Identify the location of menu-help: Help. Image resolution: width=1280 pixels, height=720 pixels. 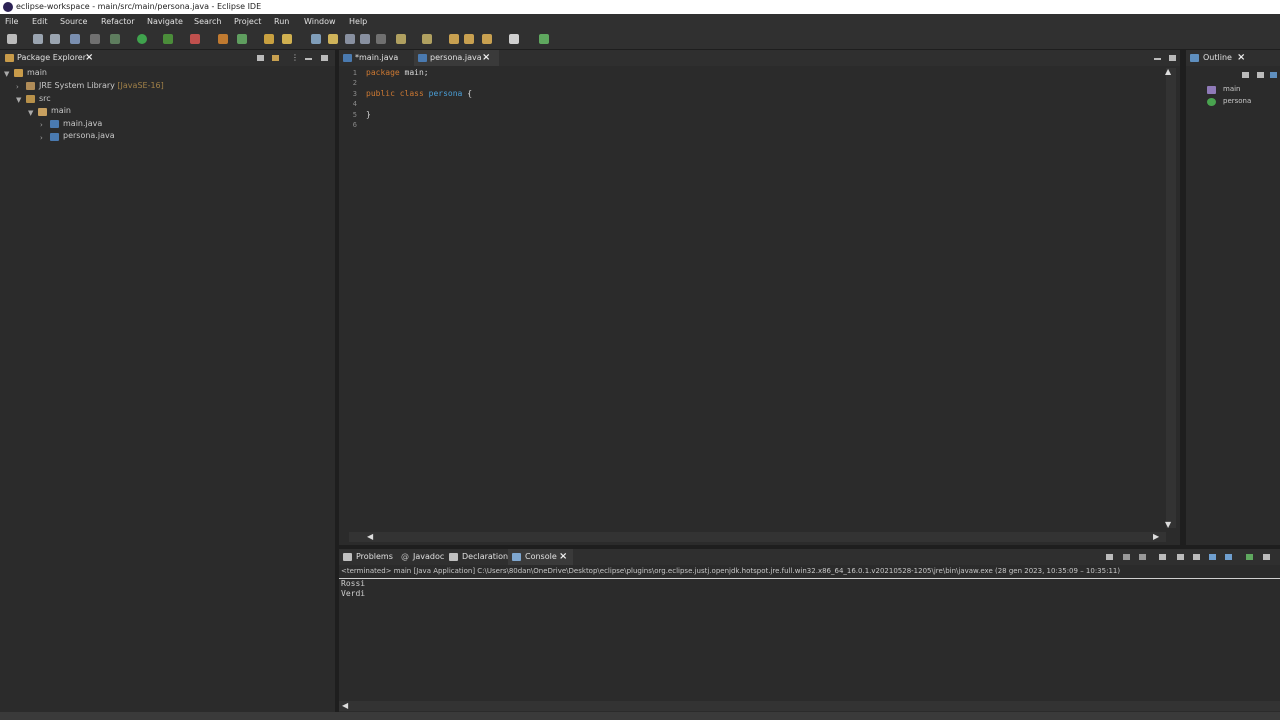
(358, 21).